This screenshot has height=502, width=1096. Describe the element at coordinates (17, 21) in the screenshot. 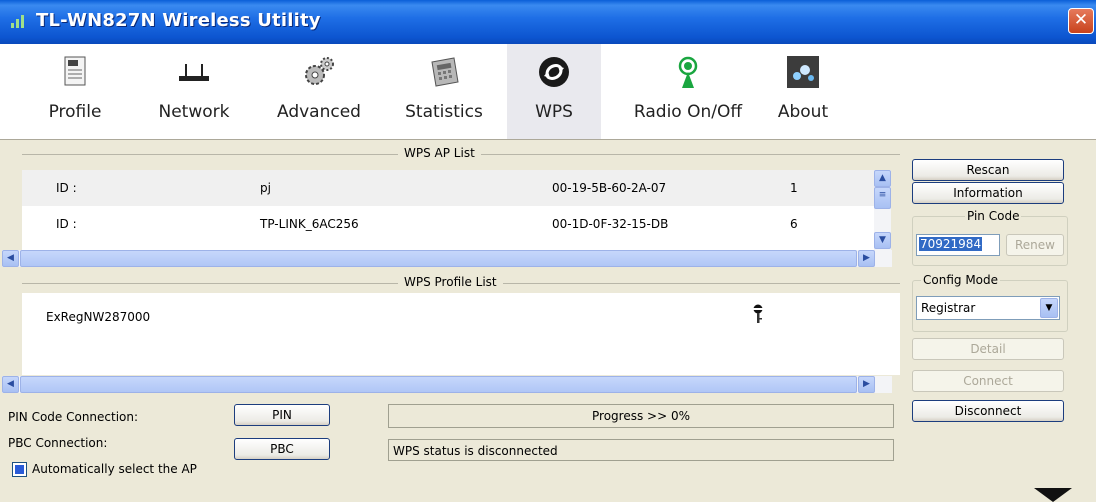

I see `app-signal-icon` at that location.